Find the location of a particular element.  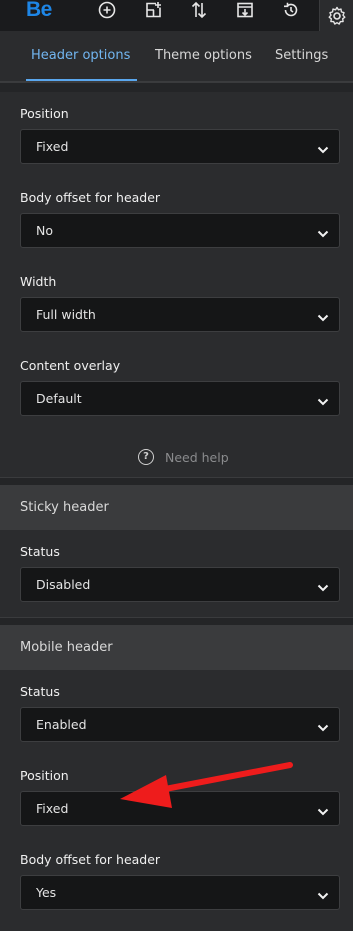

width-select: Full width is located at coordinates (180, 314).